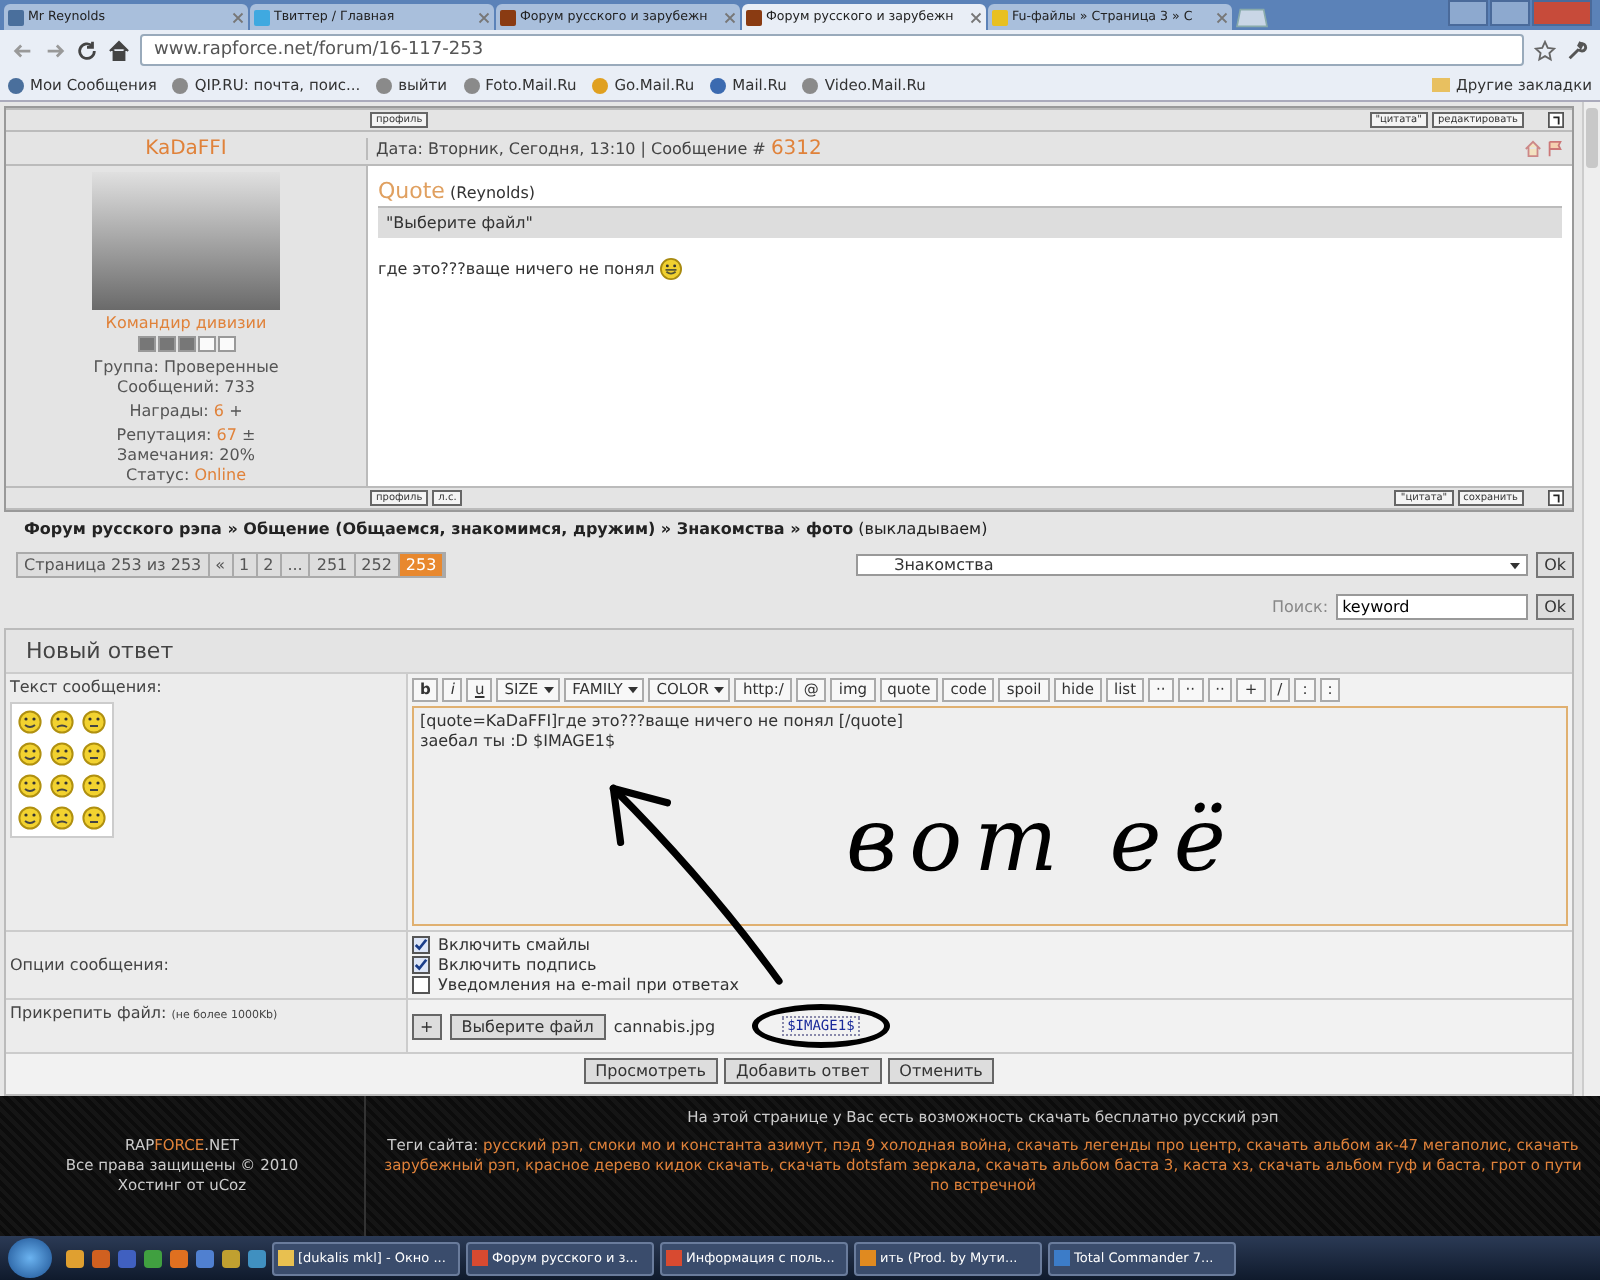 The image size is (1600, 1280). I want to click on status-label: Статус:, so click(158, 475).